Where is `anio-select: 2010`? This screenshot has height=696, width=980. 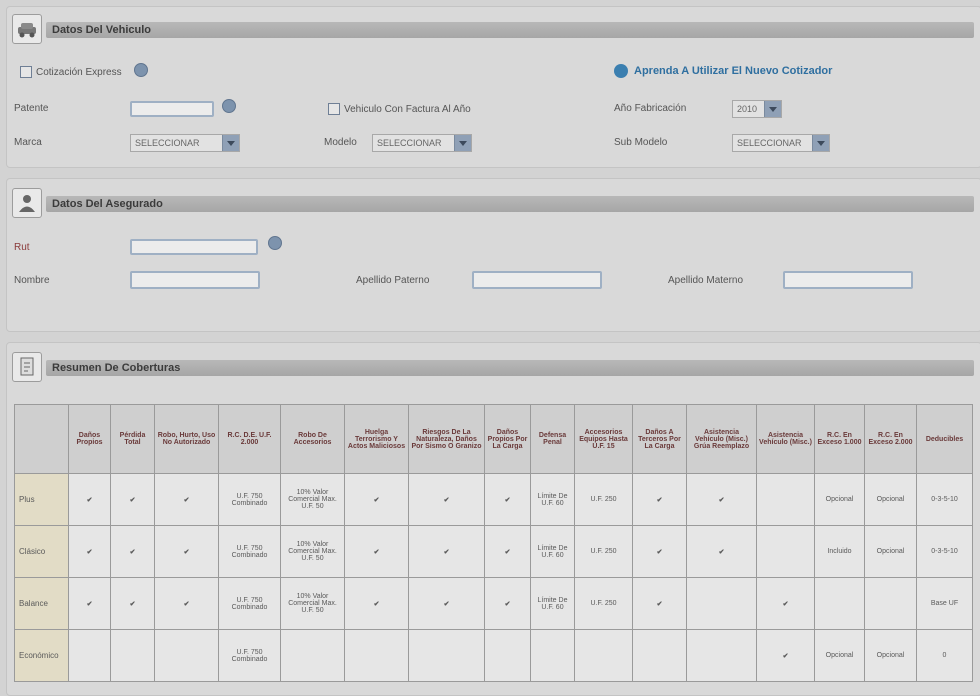 anio-select: 2010 is located at coordinates (757, 109).